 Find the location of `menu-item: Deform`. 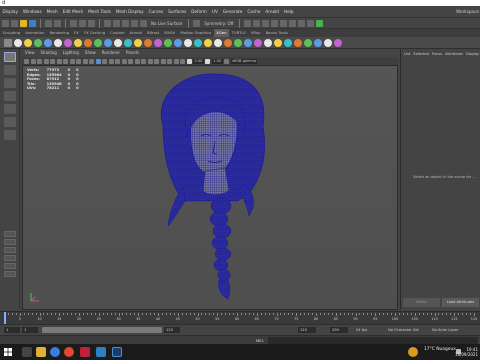

menu-item: Deform is located at coordinates (199, 12).